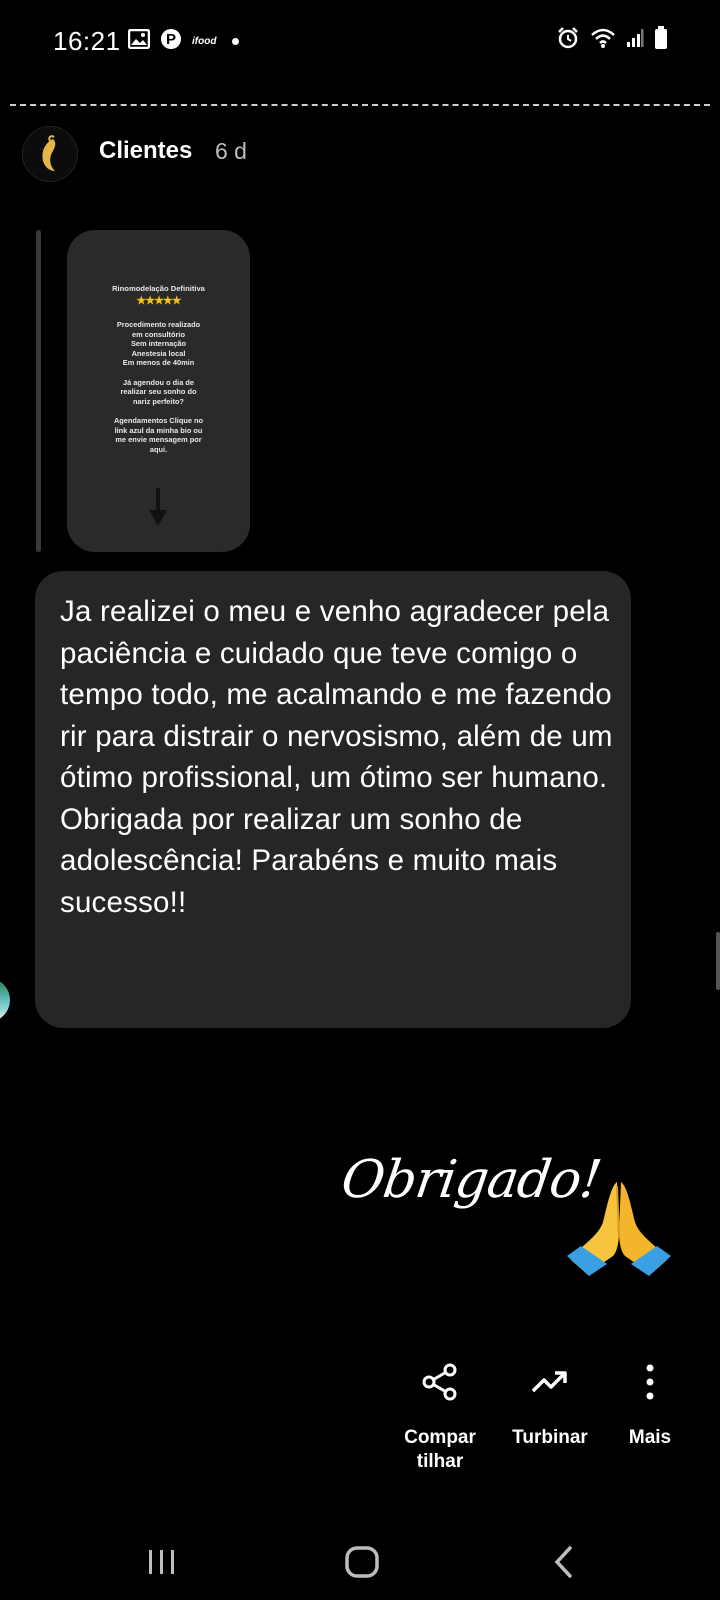  What do you see at coordinates (360, 105) in the screenshot?
I see `story-progress-bar` at bounding box center [360, 105].